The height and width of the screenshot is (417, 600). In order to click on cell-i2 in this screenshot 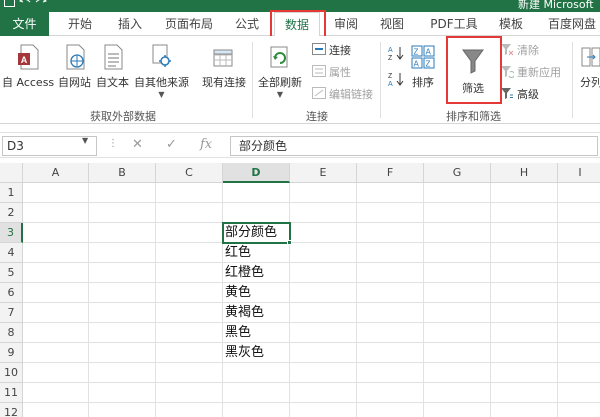, I will do `click(579, 213)`.